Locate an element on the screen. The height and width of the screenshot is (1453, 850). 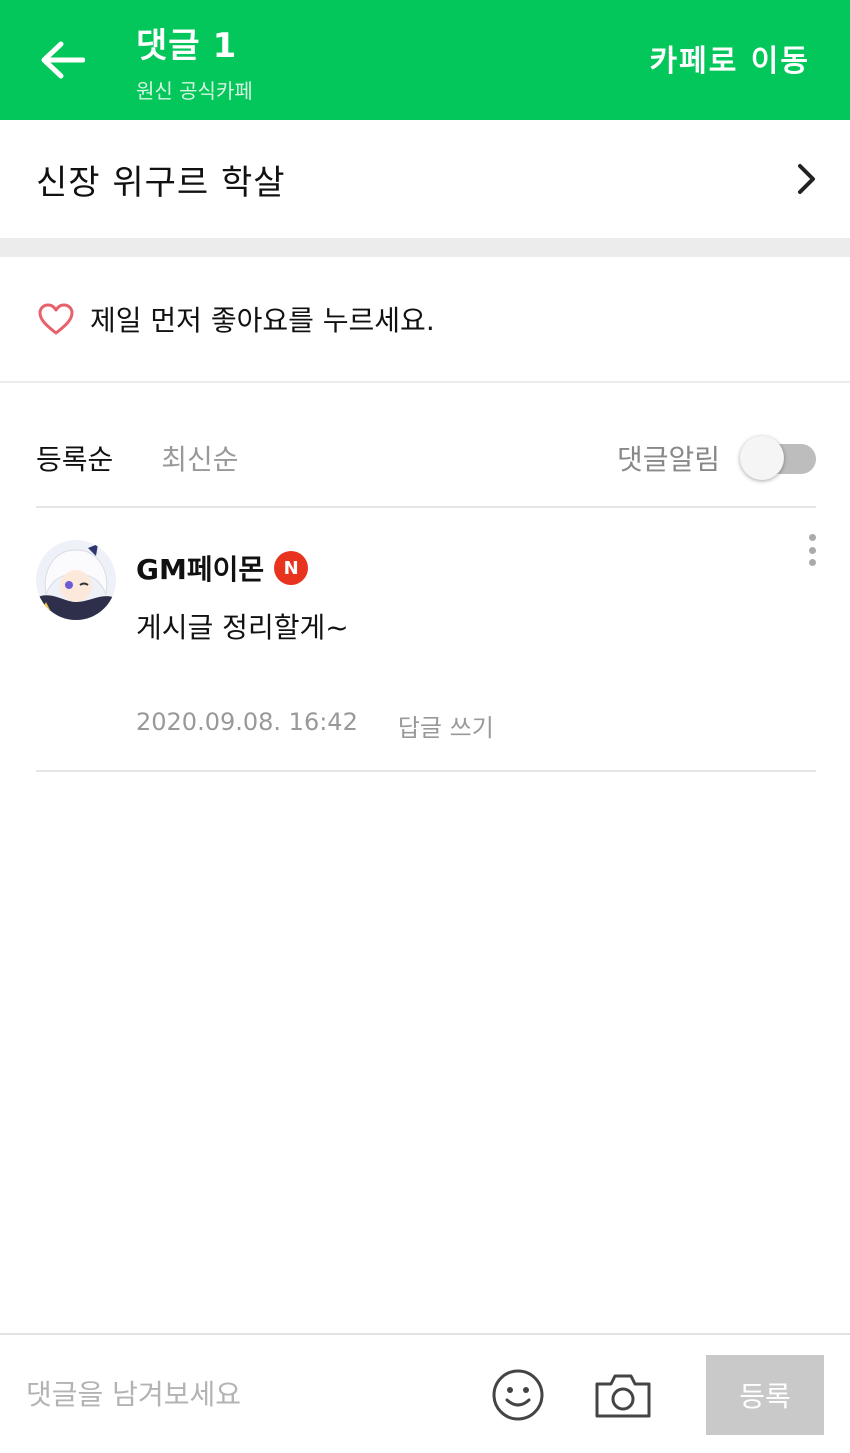
like-prompt: 제일 먼저 좋아요를 누르세요. is located at coordinates (262, 320).